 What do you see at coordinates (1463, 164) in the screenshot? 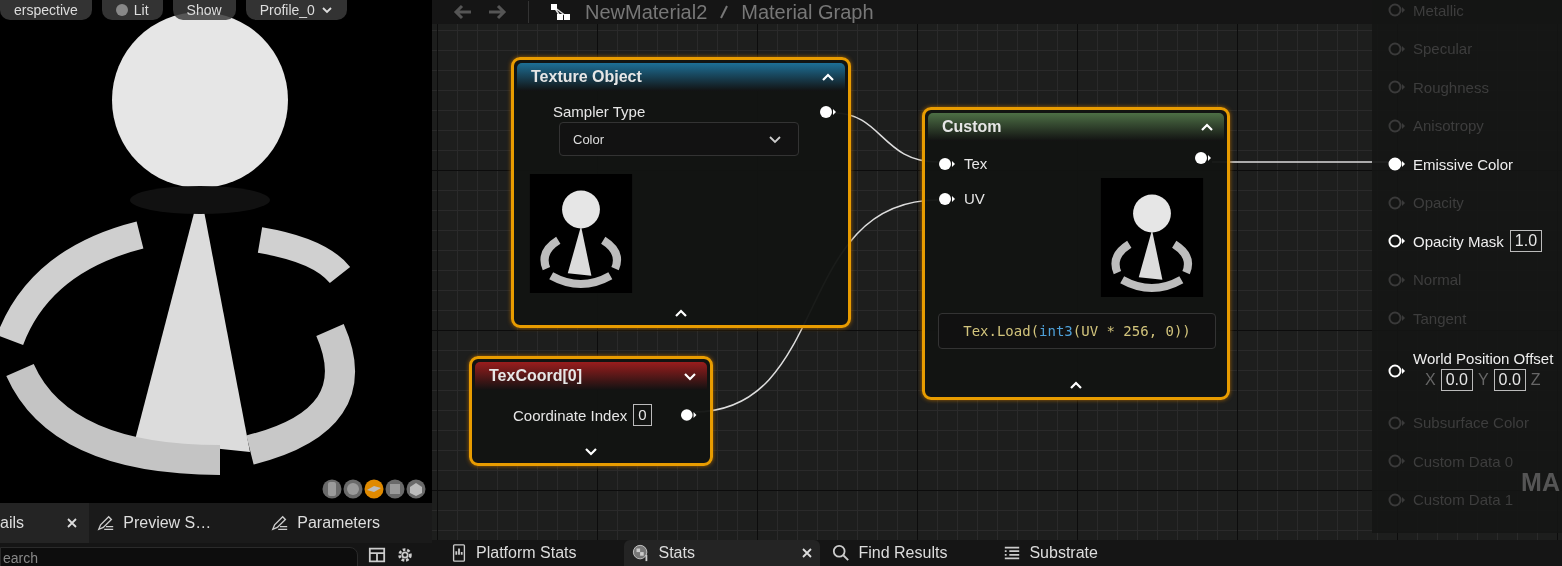
I see `pin-label: Emissive Color` at bounding box center [1463, 164].